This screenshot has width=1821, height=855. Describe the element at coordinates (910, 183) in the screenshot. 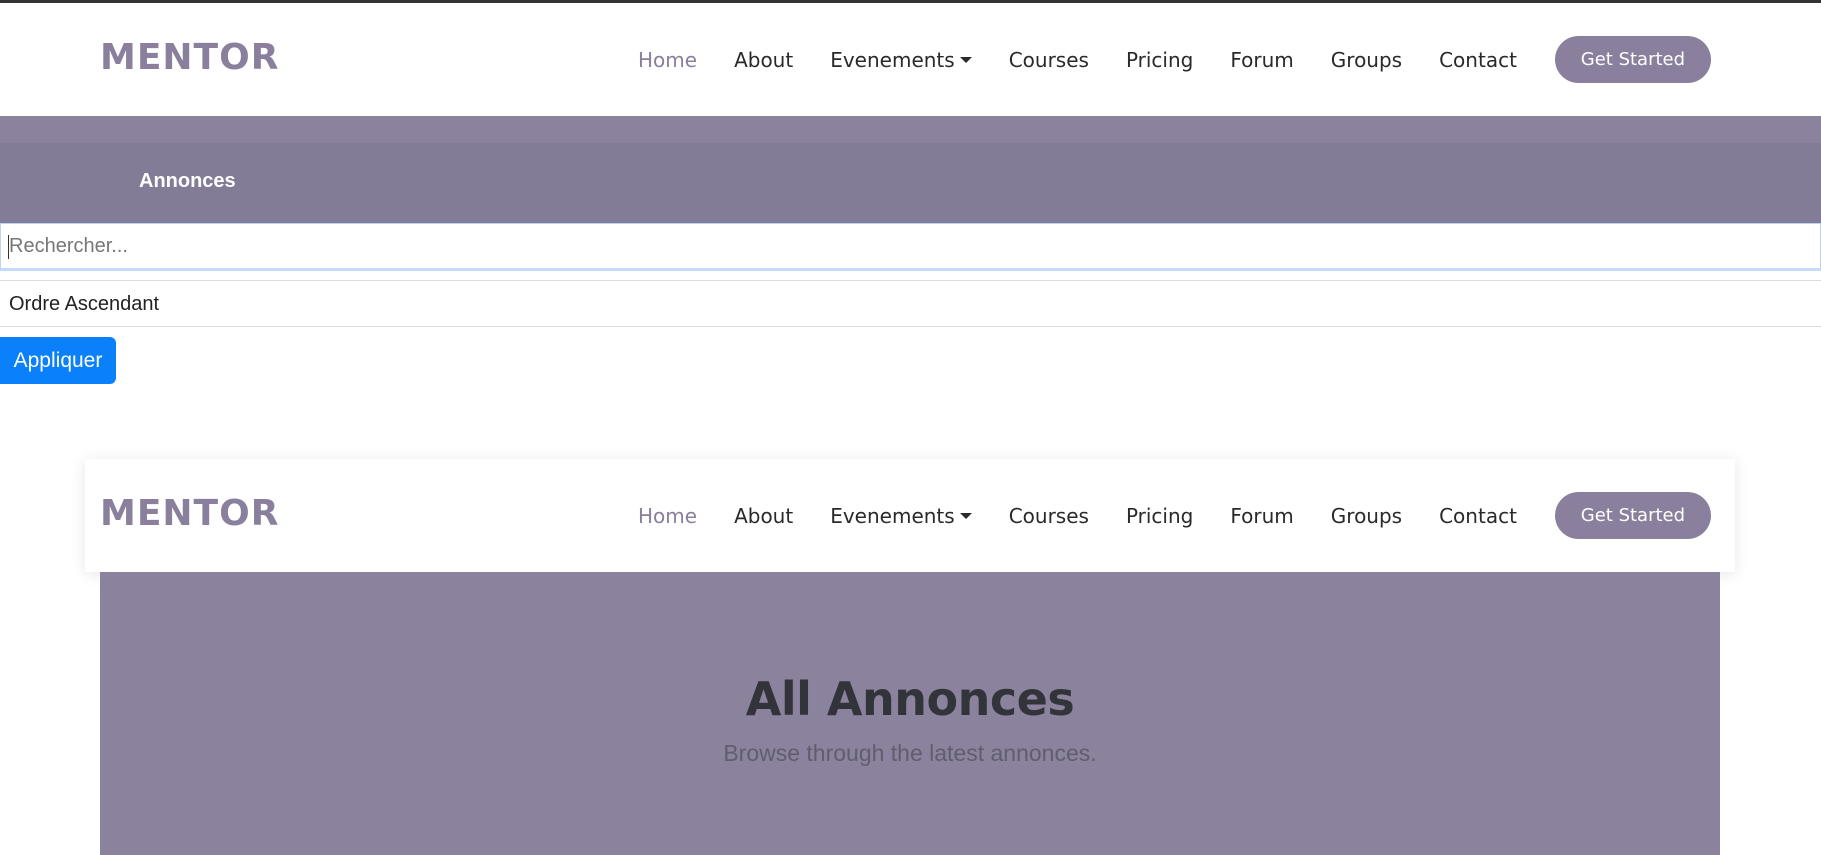

I see `breadcrumb: Annonces` at that location.